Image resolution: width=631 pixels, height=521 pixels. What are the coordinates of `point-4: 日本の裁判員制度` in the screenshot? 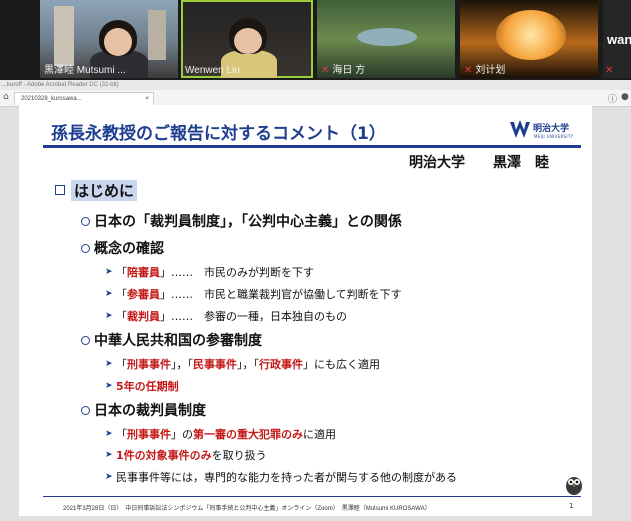 It's located at (150, 411).